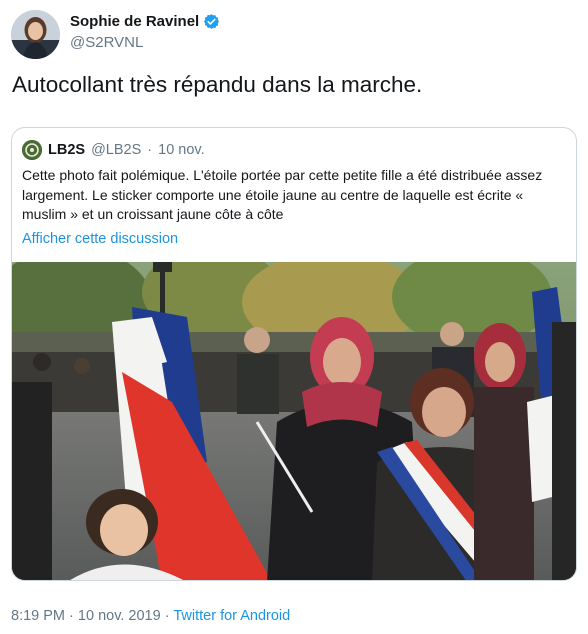  Describe the element at coordinates (181, 150) in the screenshot. I see `quoted-date: 10 nov.` at that location.